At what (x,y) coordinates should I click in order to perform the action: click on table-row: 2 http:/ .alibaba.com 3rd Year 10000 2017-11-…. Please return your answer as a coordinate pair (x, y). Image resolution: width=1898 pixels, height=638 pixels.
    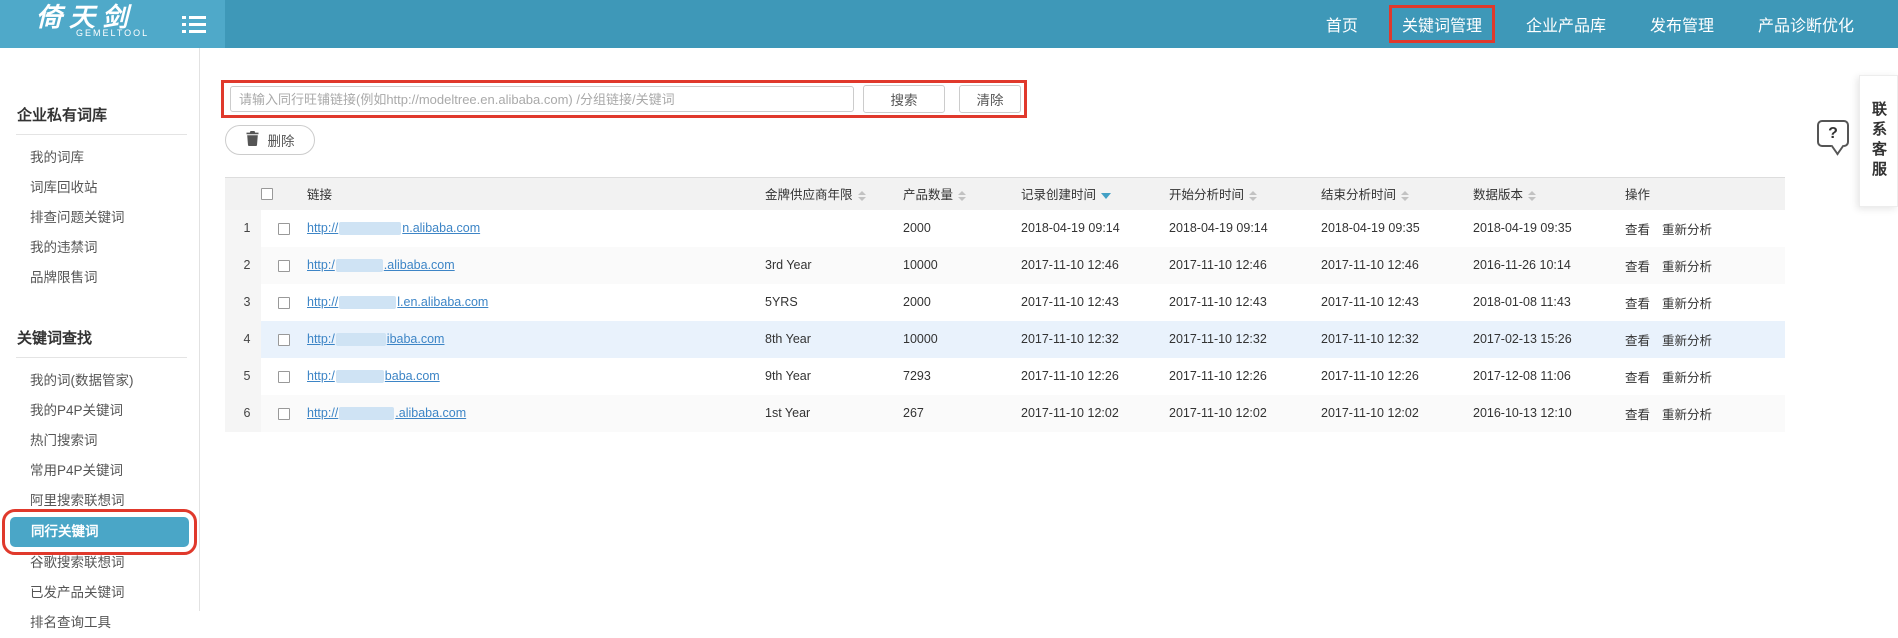
    Looking at the image, I should click on (1005, 265).